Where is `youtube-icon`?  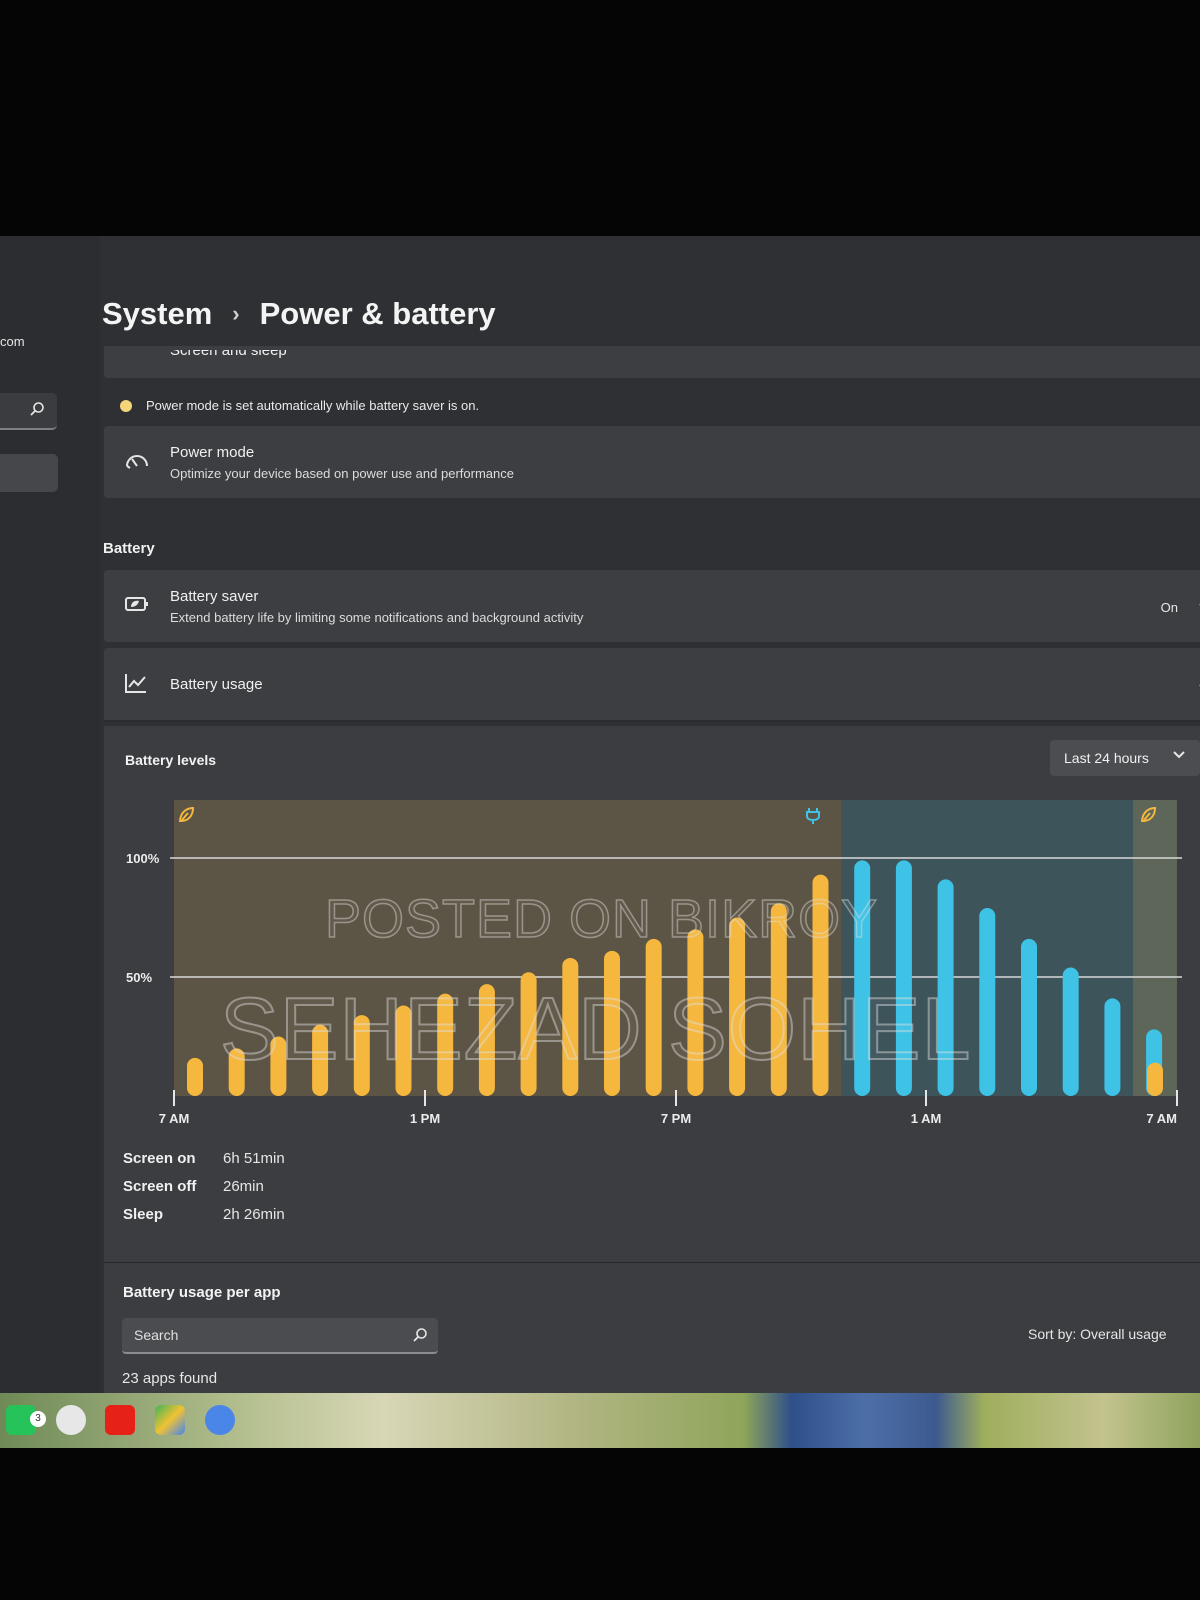 youtube-icon is located at coordinates (120, 1420).